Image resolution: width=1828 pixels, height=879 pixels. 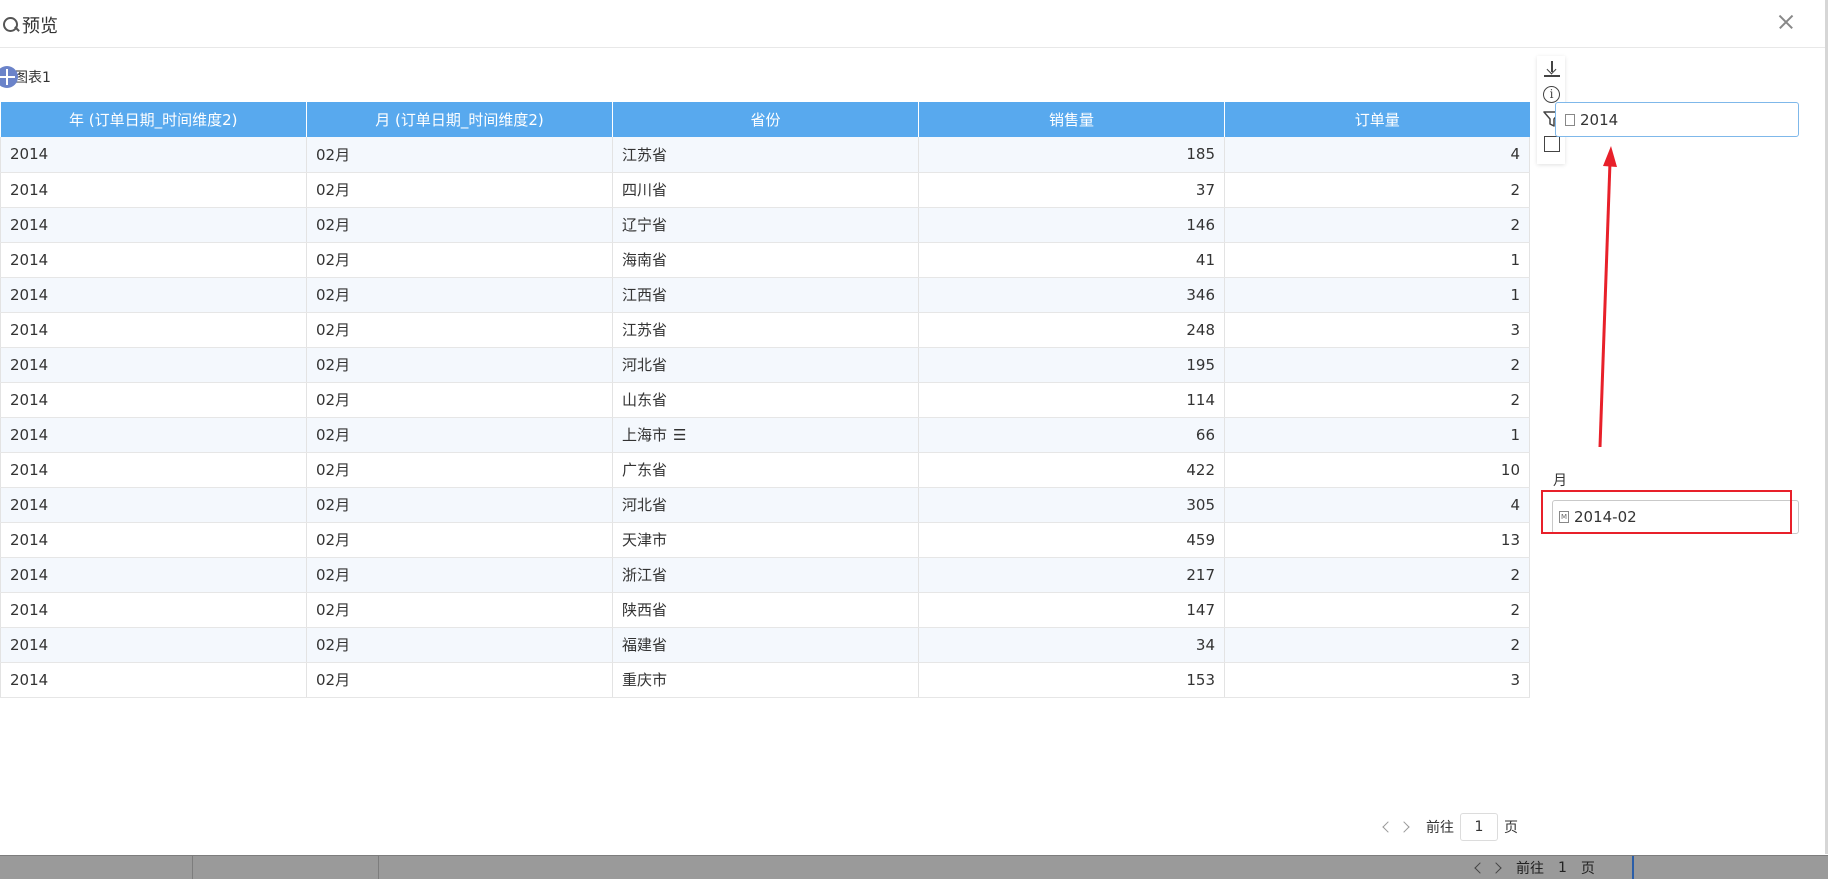 I want to click on table-row: 2014 02月 重庆市 153 3, so click(x=765, y=680).